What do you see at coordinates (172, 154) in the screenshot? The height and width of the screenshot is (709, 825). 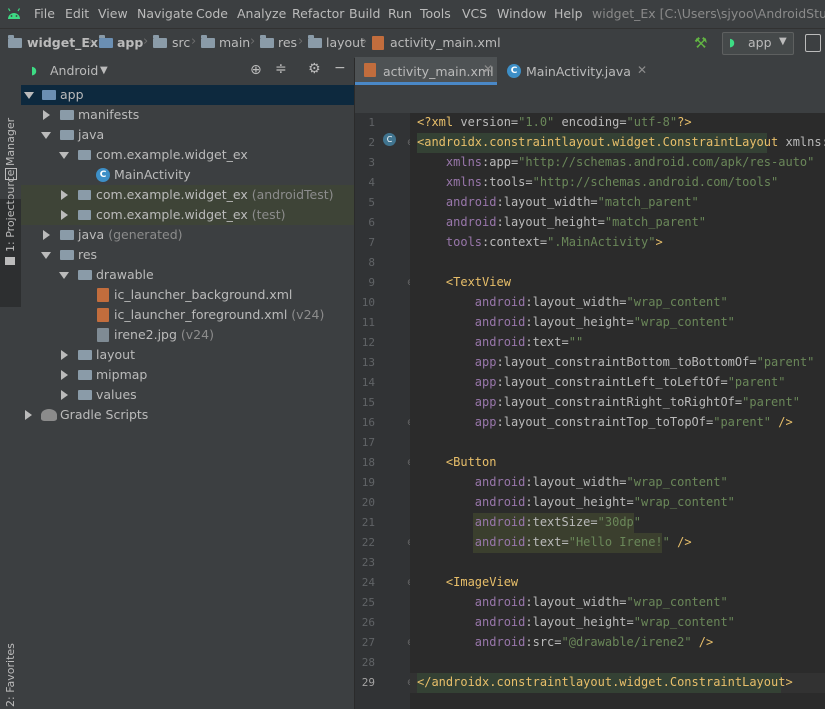 I see `tree-item-label: com.example.widget_ex` at bounding box center [172, 154].